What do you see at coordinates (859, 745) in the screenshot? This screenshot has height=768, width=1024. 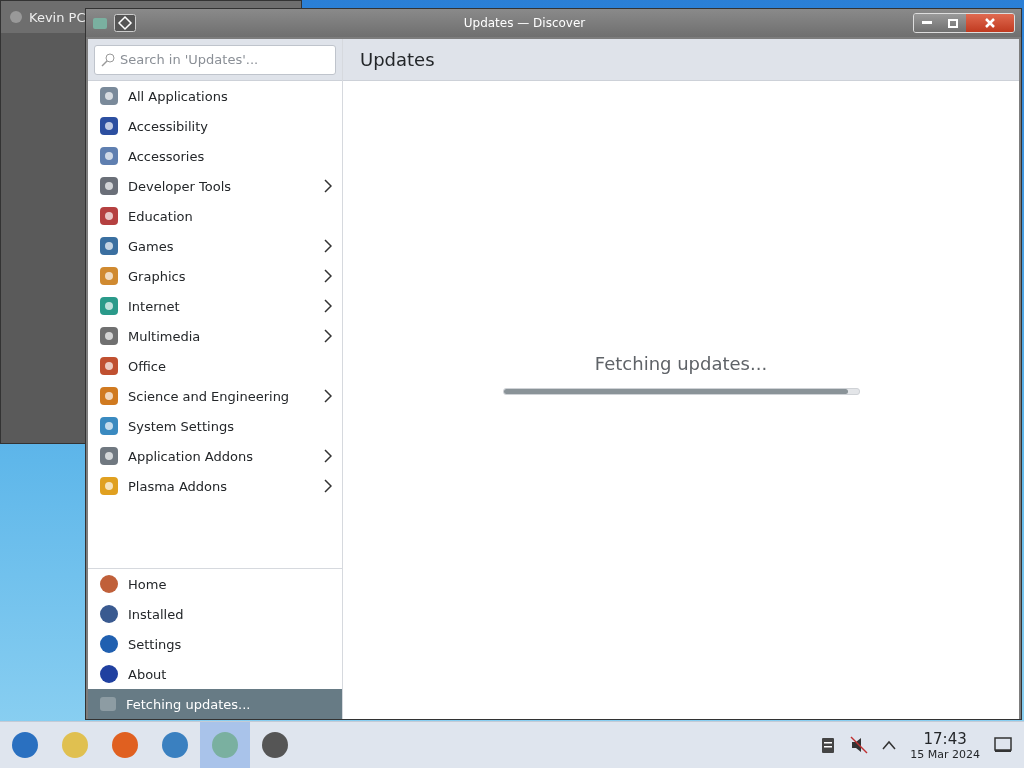 I see `muted-speaker-icon` at bounding box center [859, 745].